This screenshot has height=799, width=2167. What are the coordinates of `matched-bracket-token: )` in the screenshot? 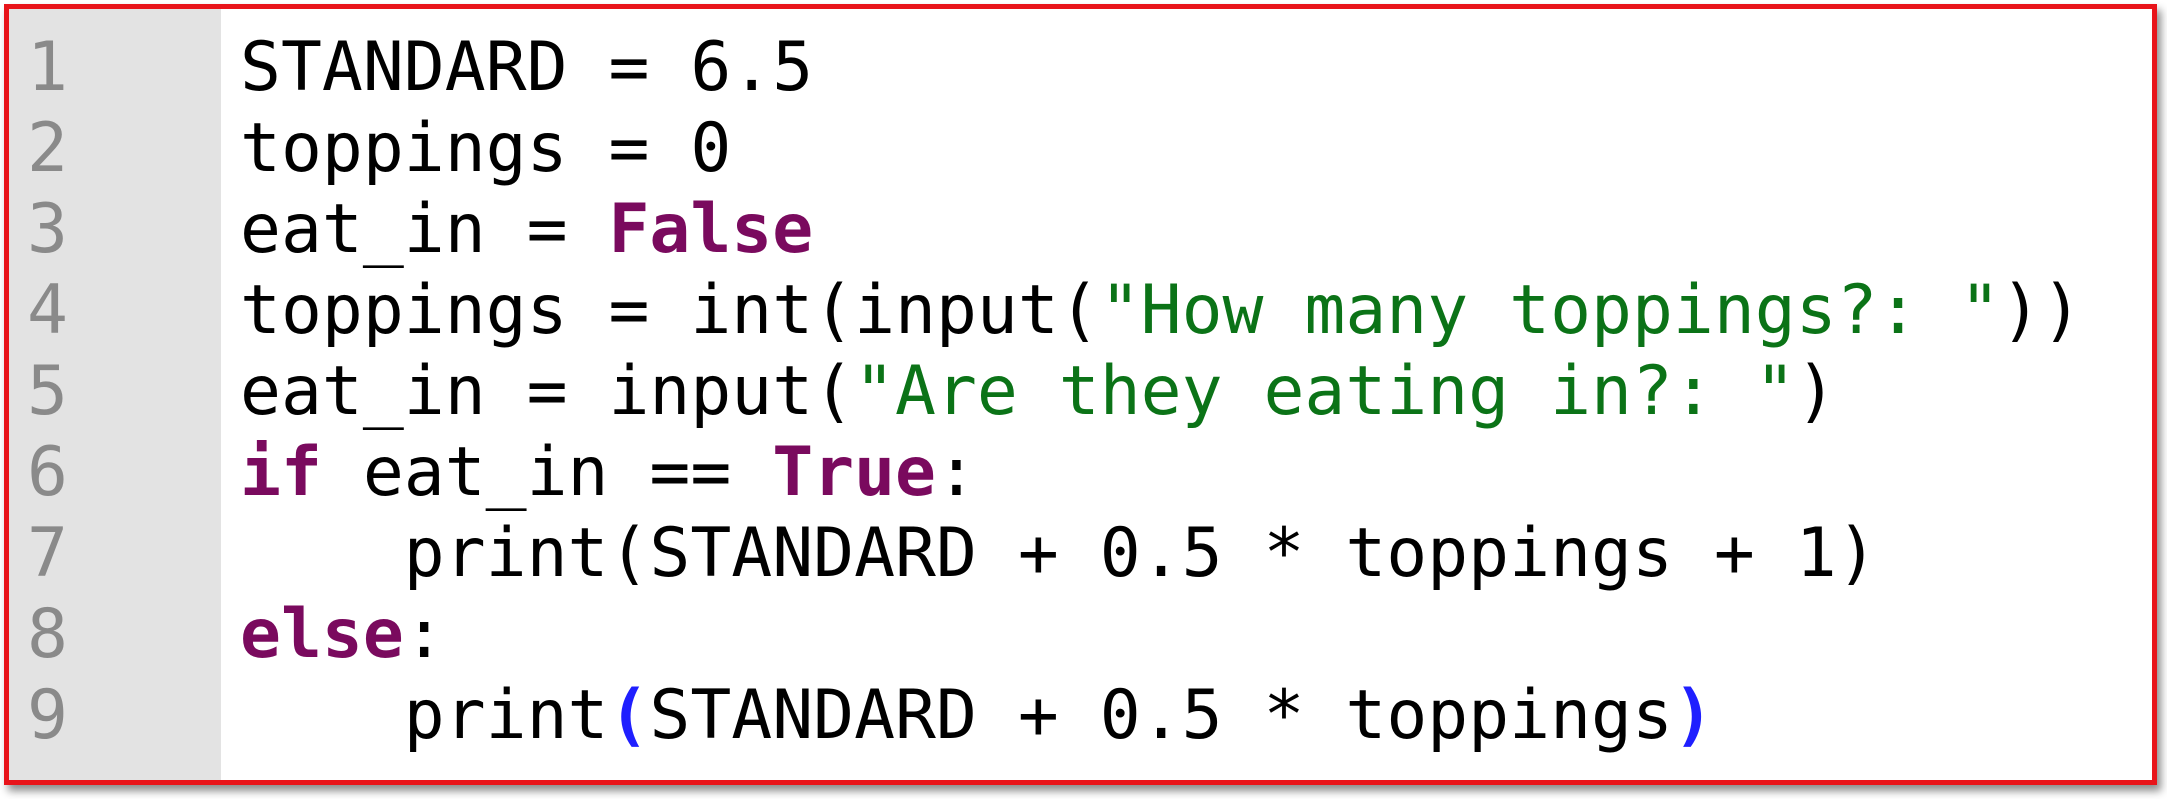 It's located at (1693, 715).